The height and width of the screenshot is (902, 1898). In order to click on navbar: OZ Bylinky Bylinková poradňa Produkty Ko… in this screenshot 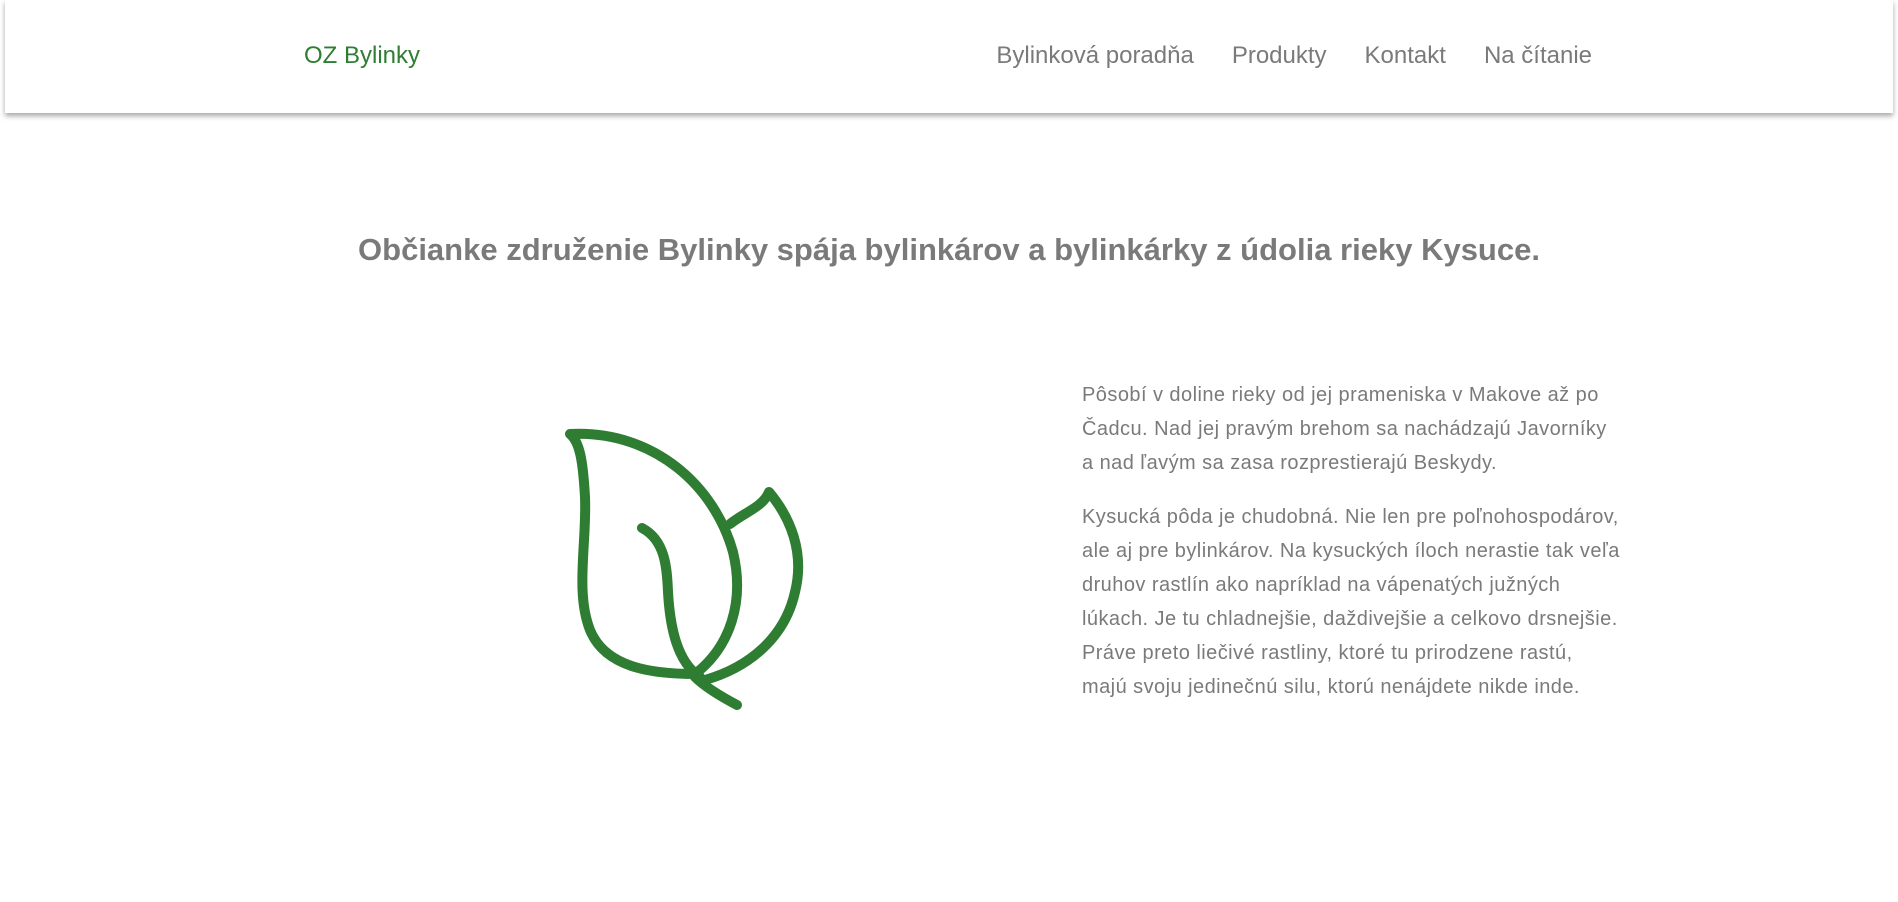, I will do `click(949, 56)`.